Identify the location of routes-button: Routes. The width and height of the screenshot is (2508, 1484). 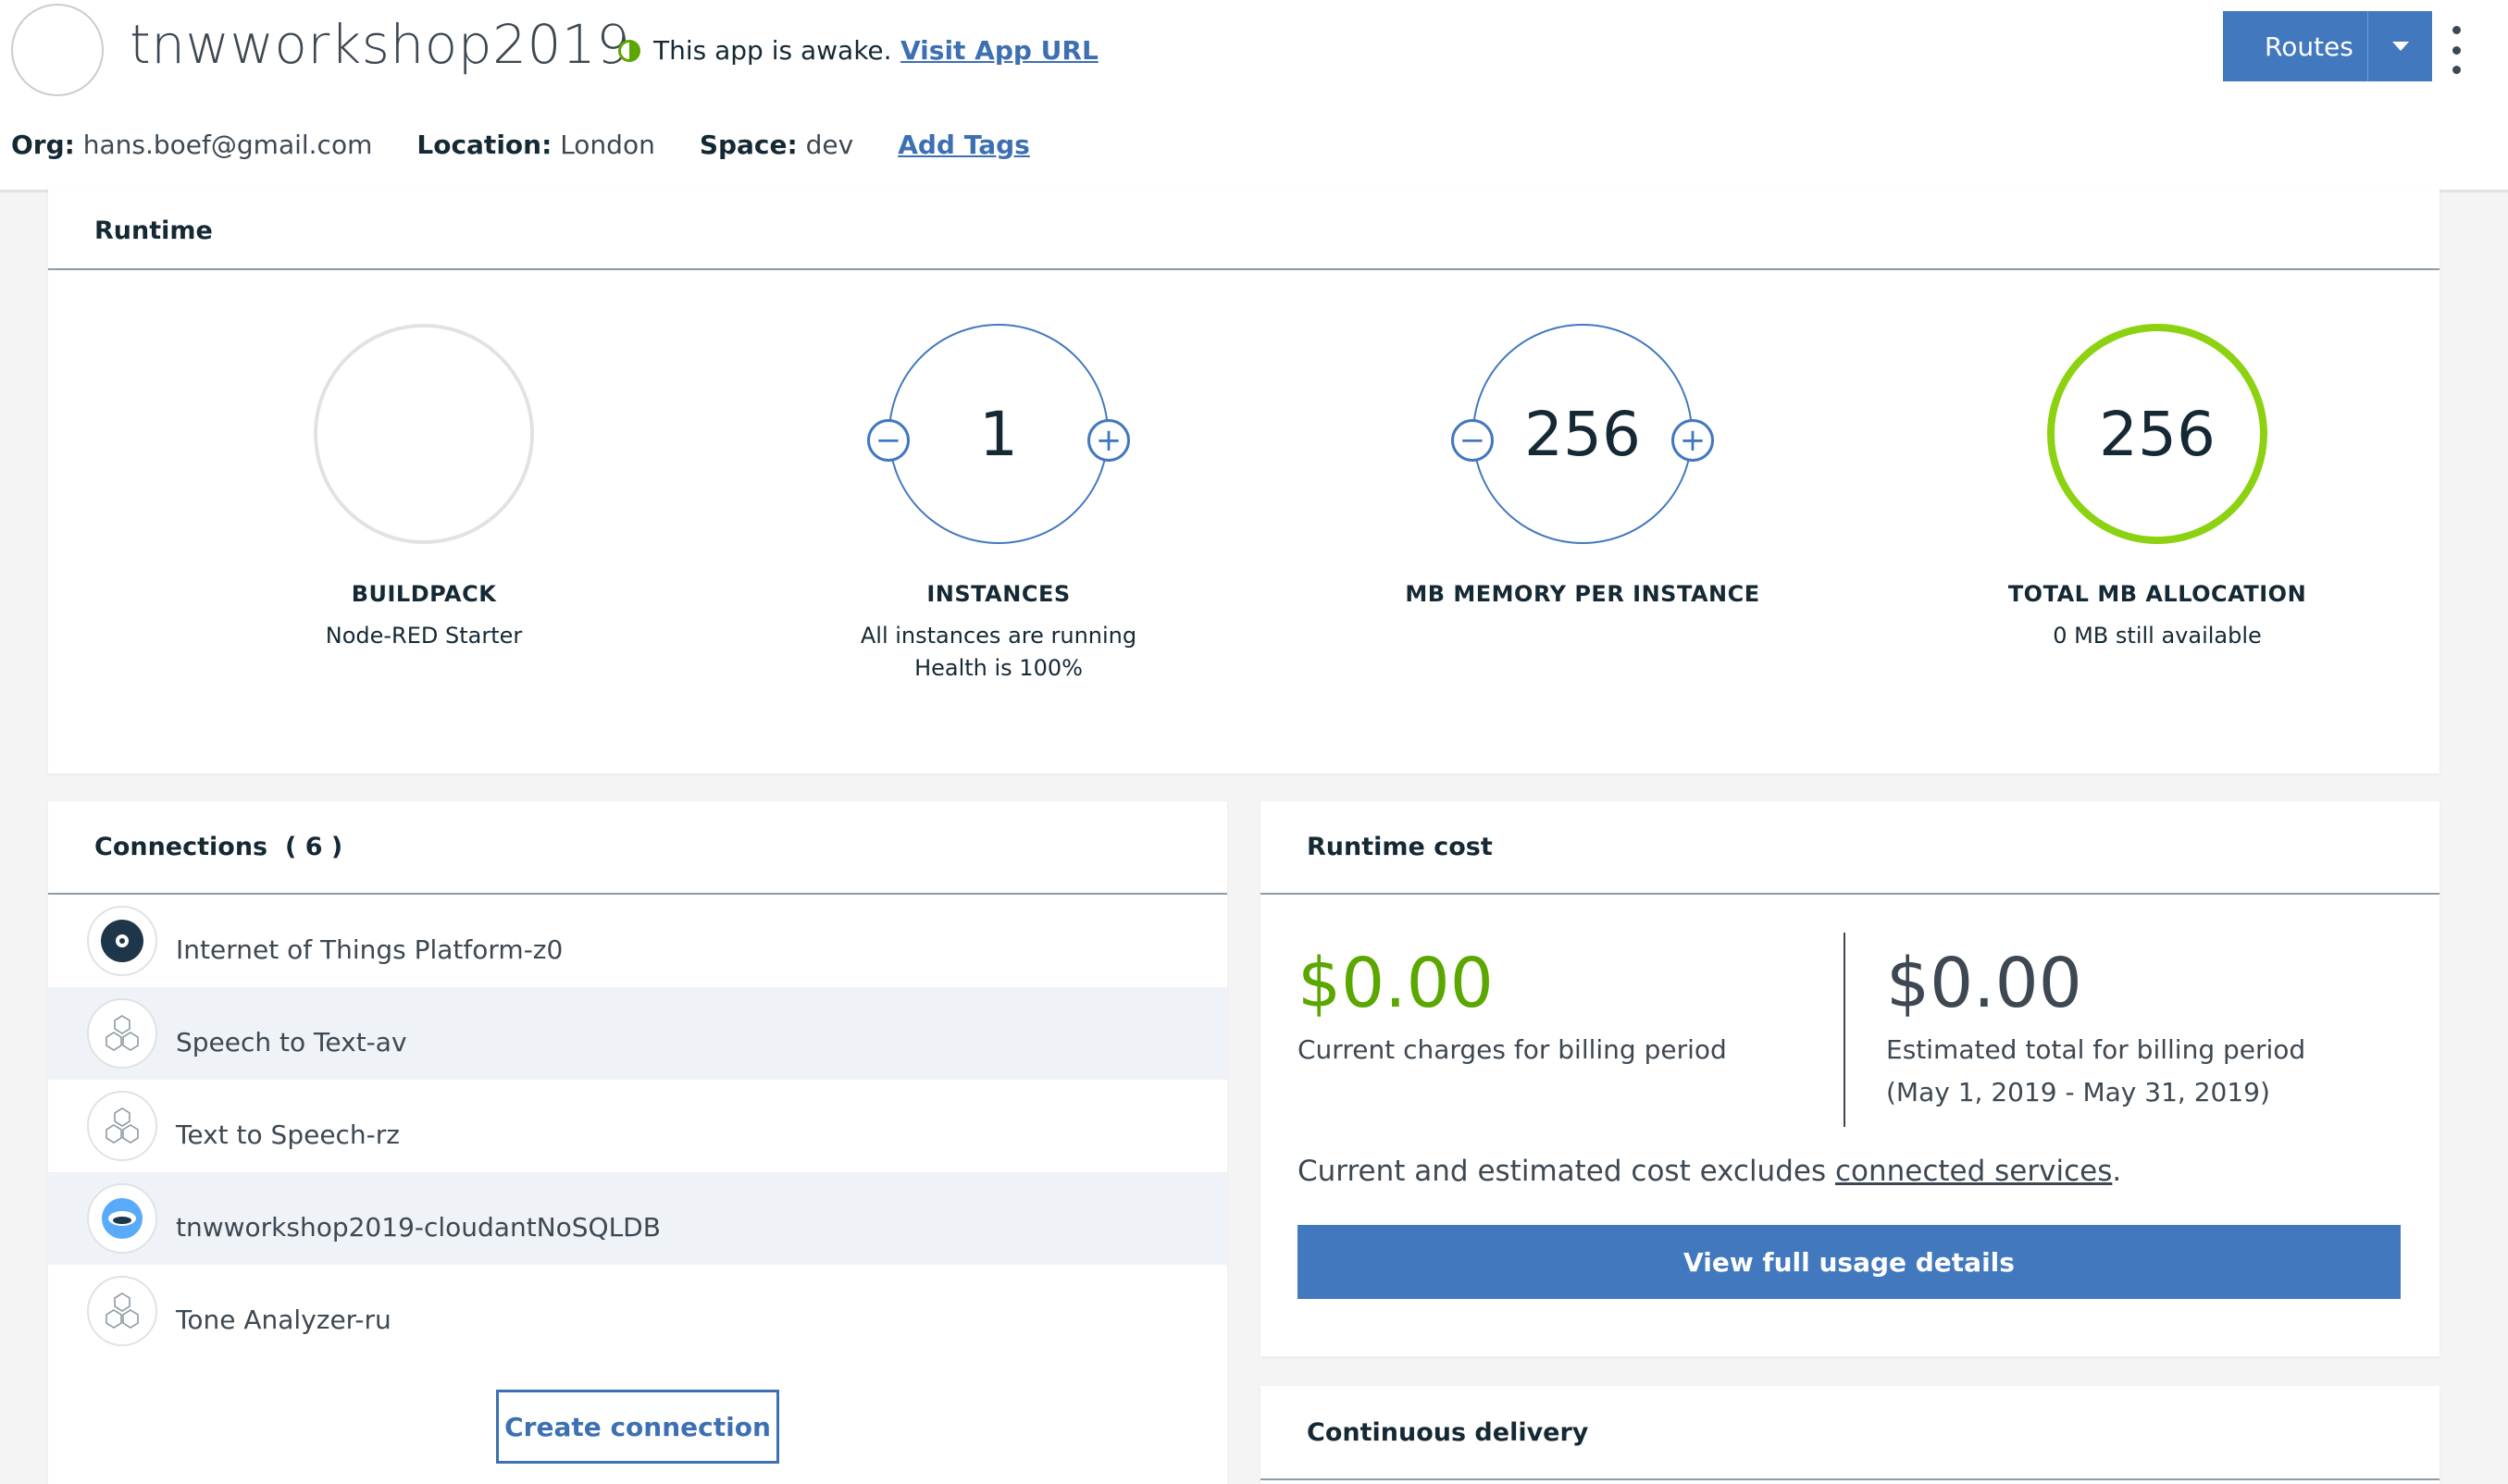
(2328, 46).